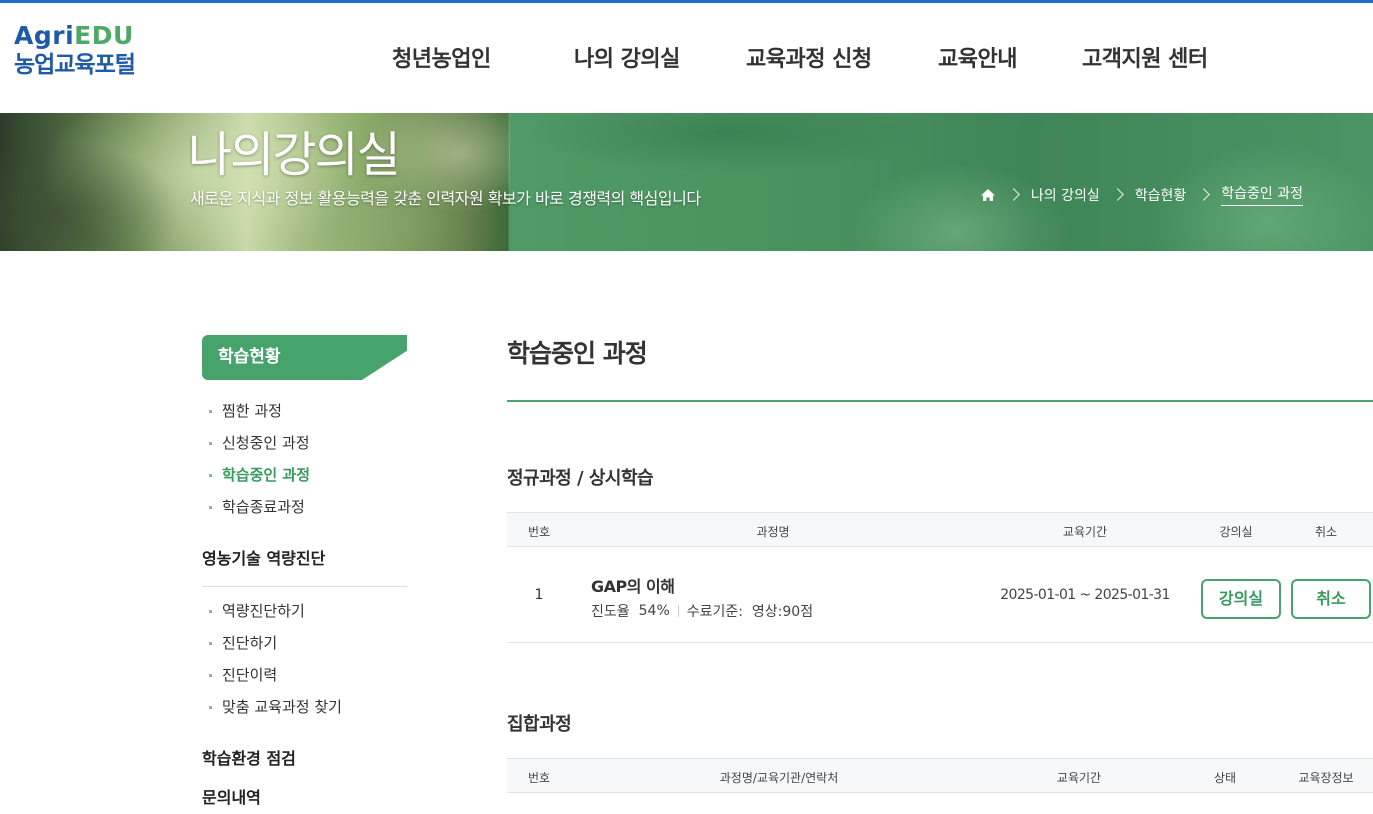 This screenshot has width=1373, height=814. I want to click on sidebar-group-env-check: 학습환경 점검, so click(304, 758).